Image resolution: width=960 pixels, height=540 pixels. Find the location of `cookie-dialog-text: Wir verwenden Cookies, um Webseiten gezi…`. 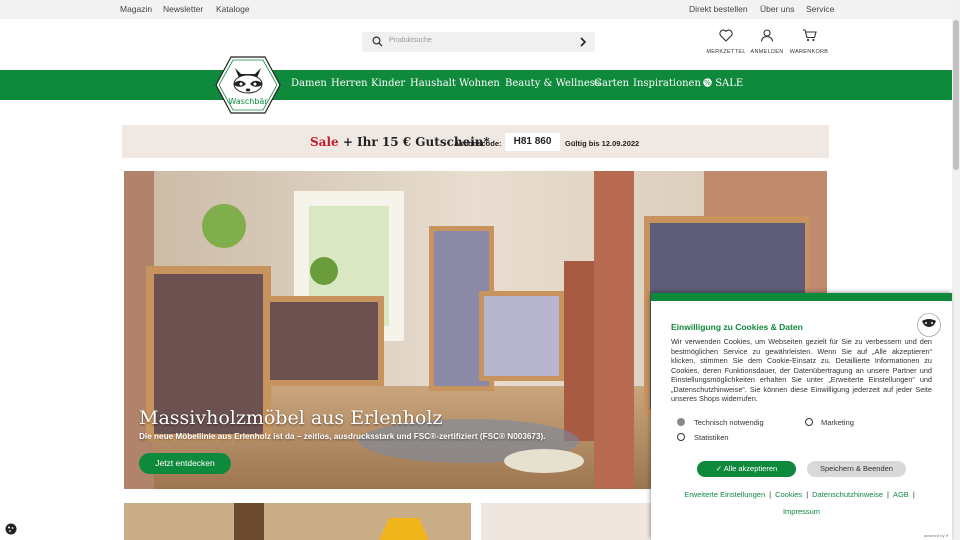

cookie-dialog-text: Wir verwenden Cookies, um Webseiten gezi… is located at coordinates (801, 370).